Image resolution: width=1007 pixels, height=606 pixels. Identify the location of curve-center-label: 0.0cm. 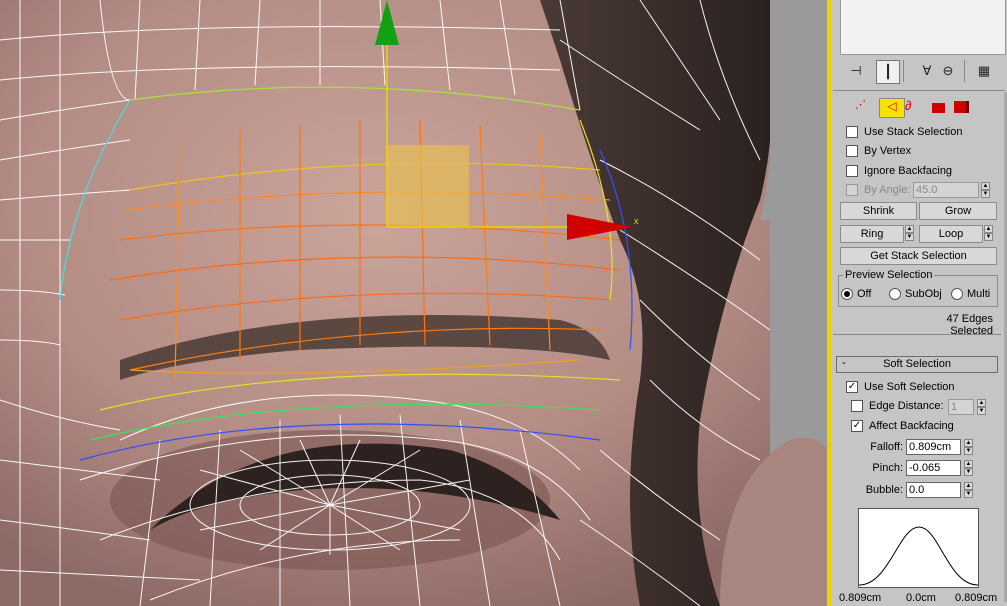
(921, 598).